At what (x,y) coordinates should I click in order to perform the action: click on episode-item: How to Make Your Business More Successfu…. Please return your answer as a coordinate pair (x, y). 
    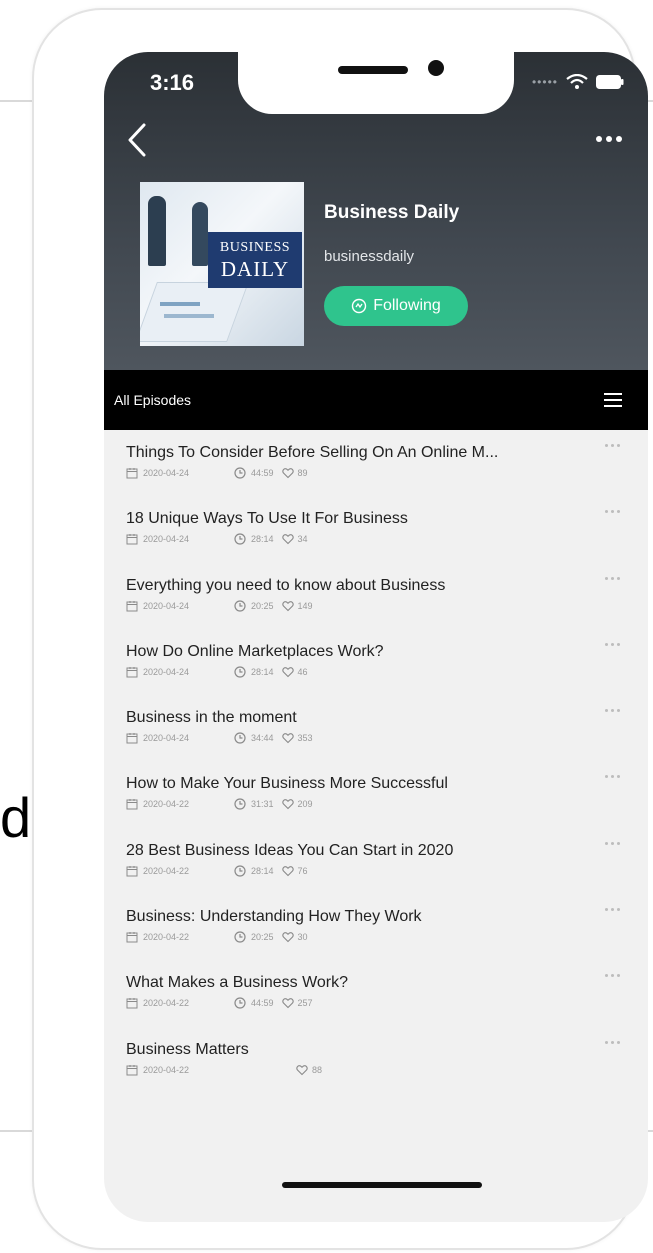
    Looking at the image, I should click on (376, 794).